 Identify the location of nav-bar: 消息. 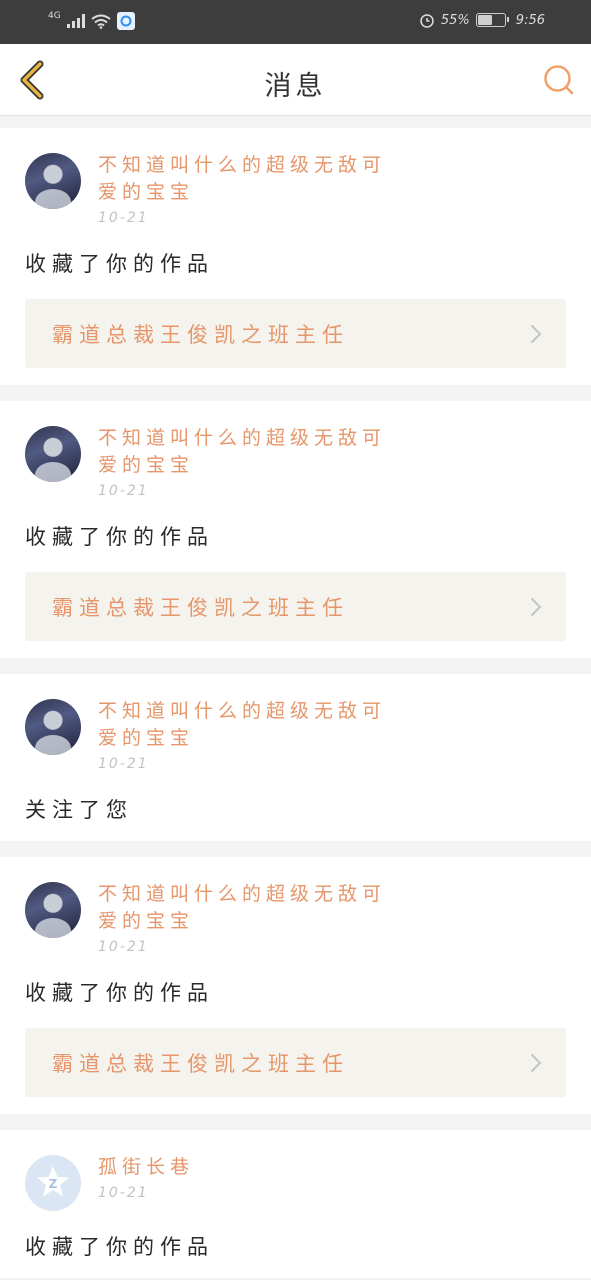
(295, 80).